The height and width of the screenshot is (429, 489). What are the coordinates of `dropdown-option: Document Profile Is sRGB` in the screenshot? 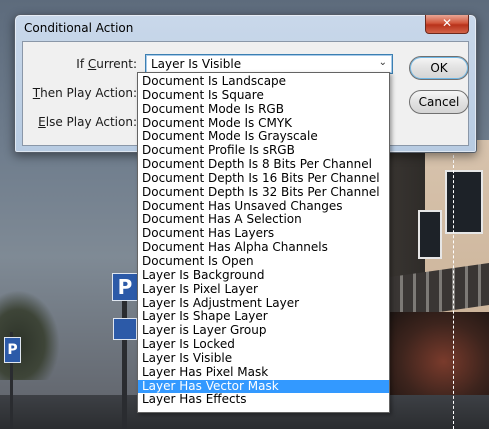 It's located at (263, 150).